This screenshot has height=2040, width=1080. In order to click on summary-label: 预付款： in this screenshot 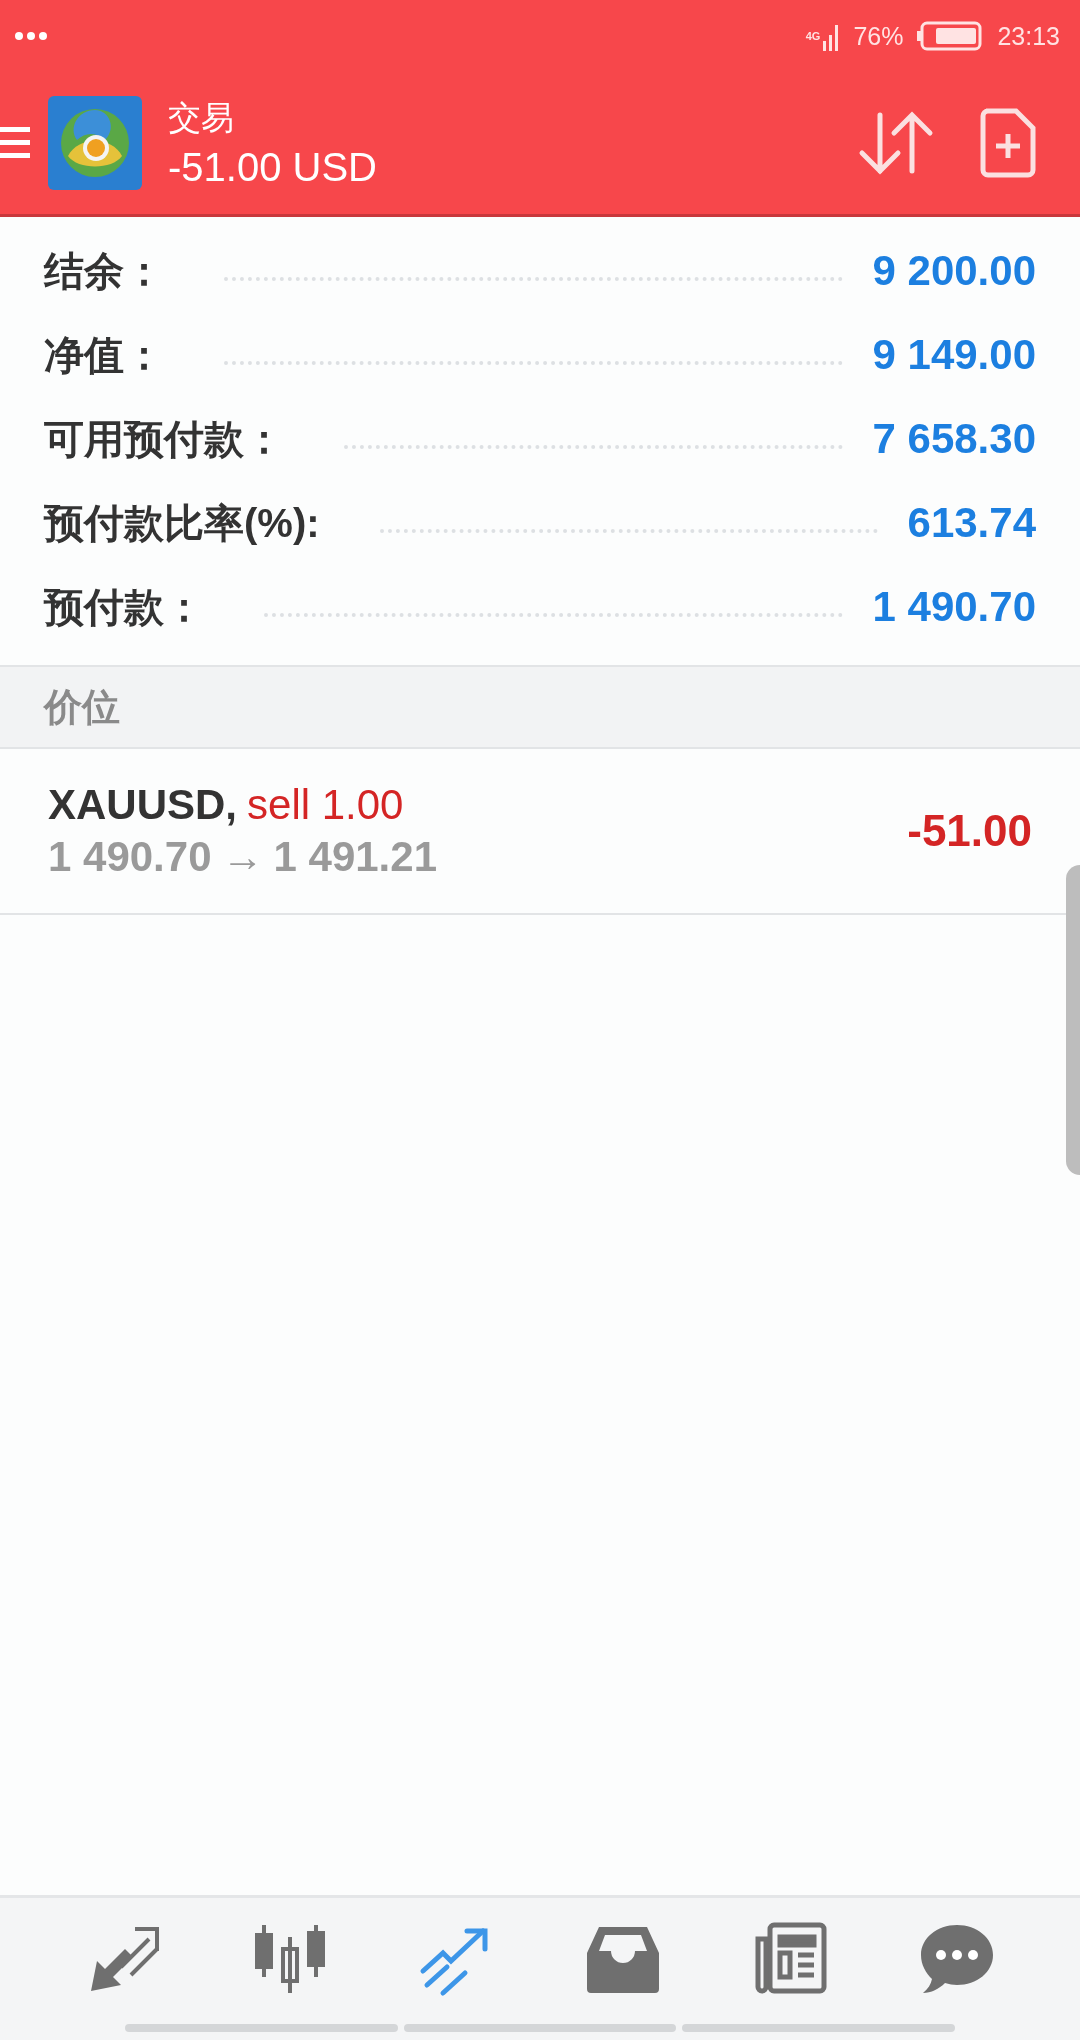, I will do `click(124, 607)`.